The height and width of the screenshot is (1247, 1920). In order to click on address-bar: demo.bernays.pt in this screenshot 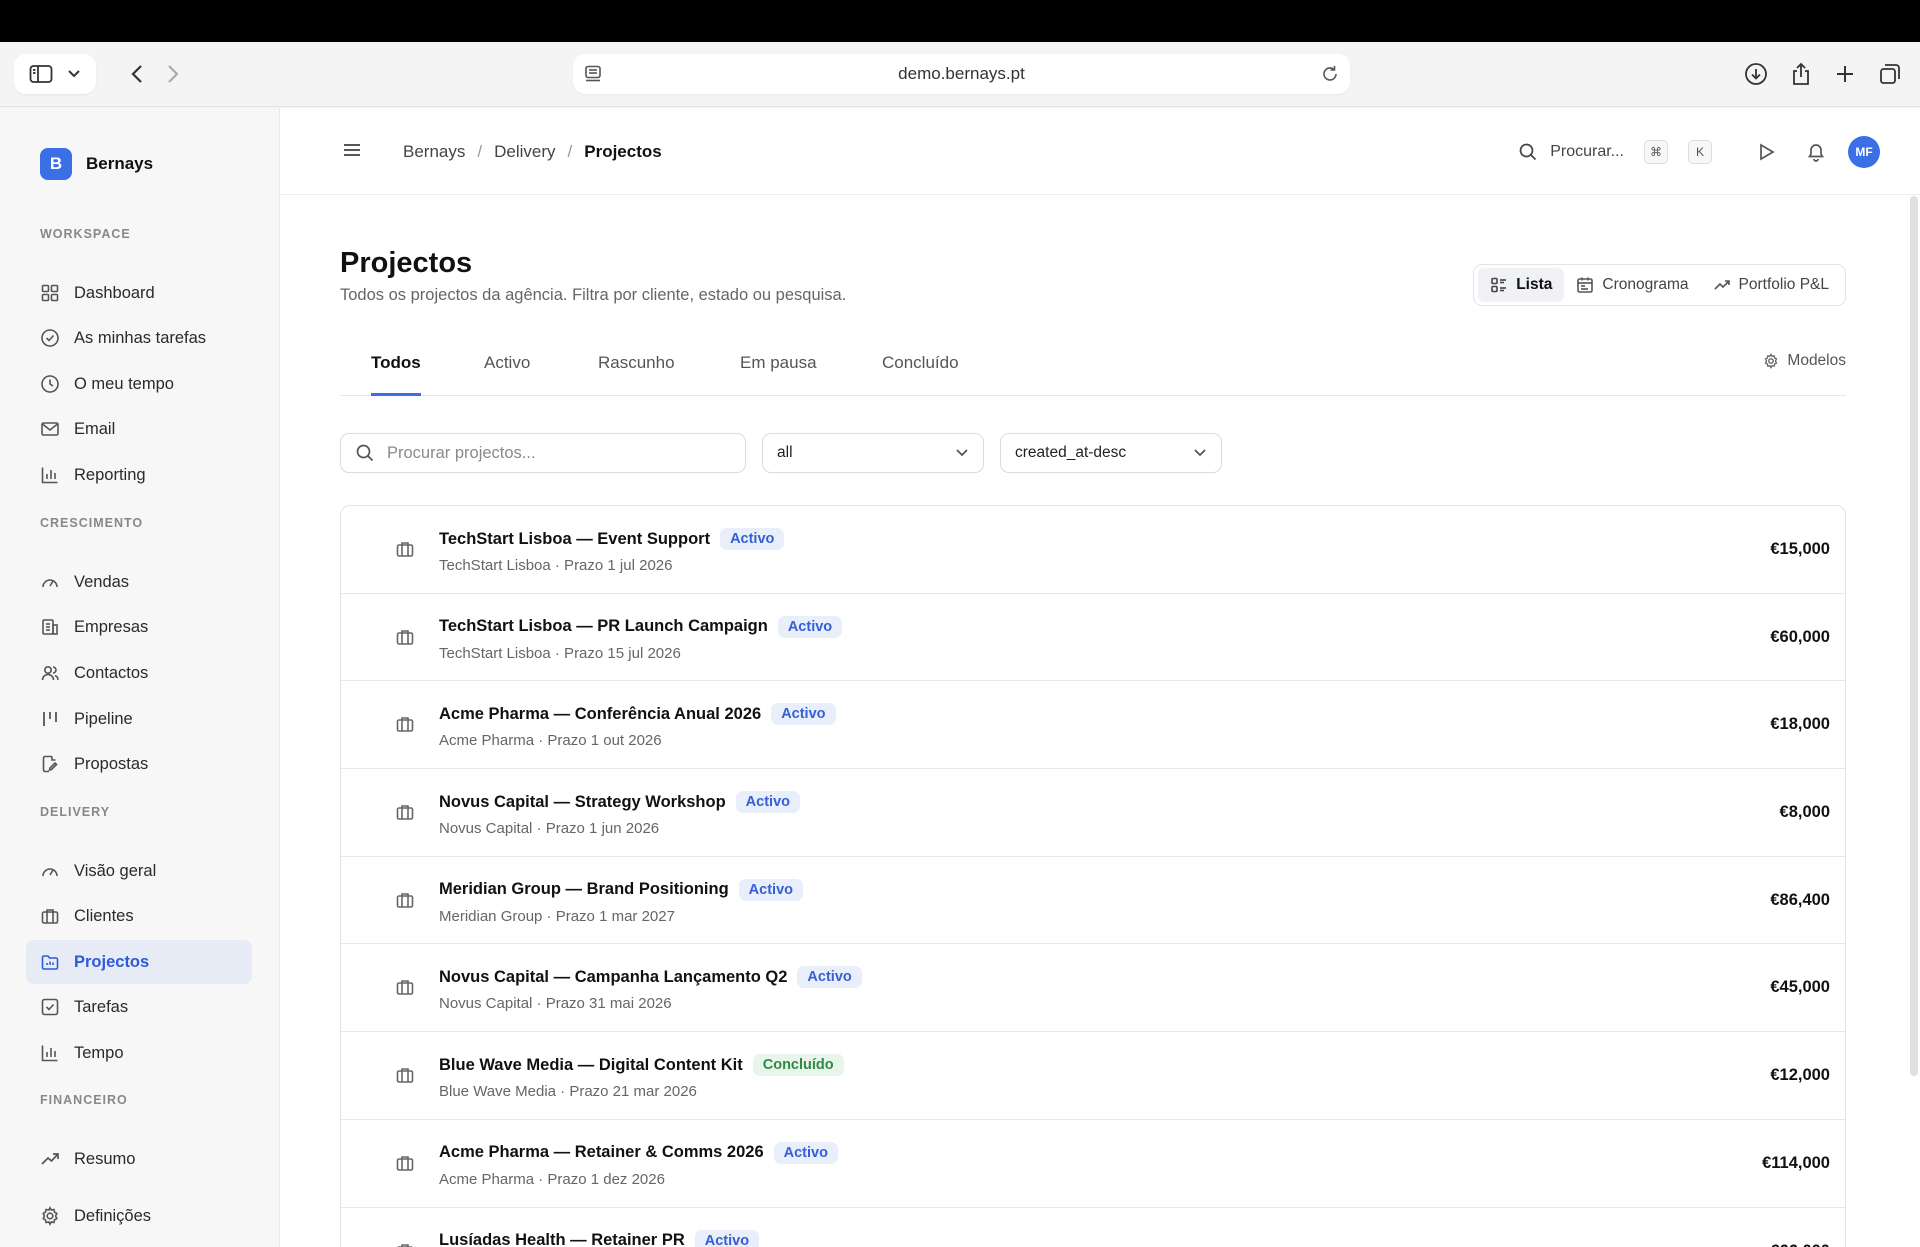, I will do `click(961, 74)`.